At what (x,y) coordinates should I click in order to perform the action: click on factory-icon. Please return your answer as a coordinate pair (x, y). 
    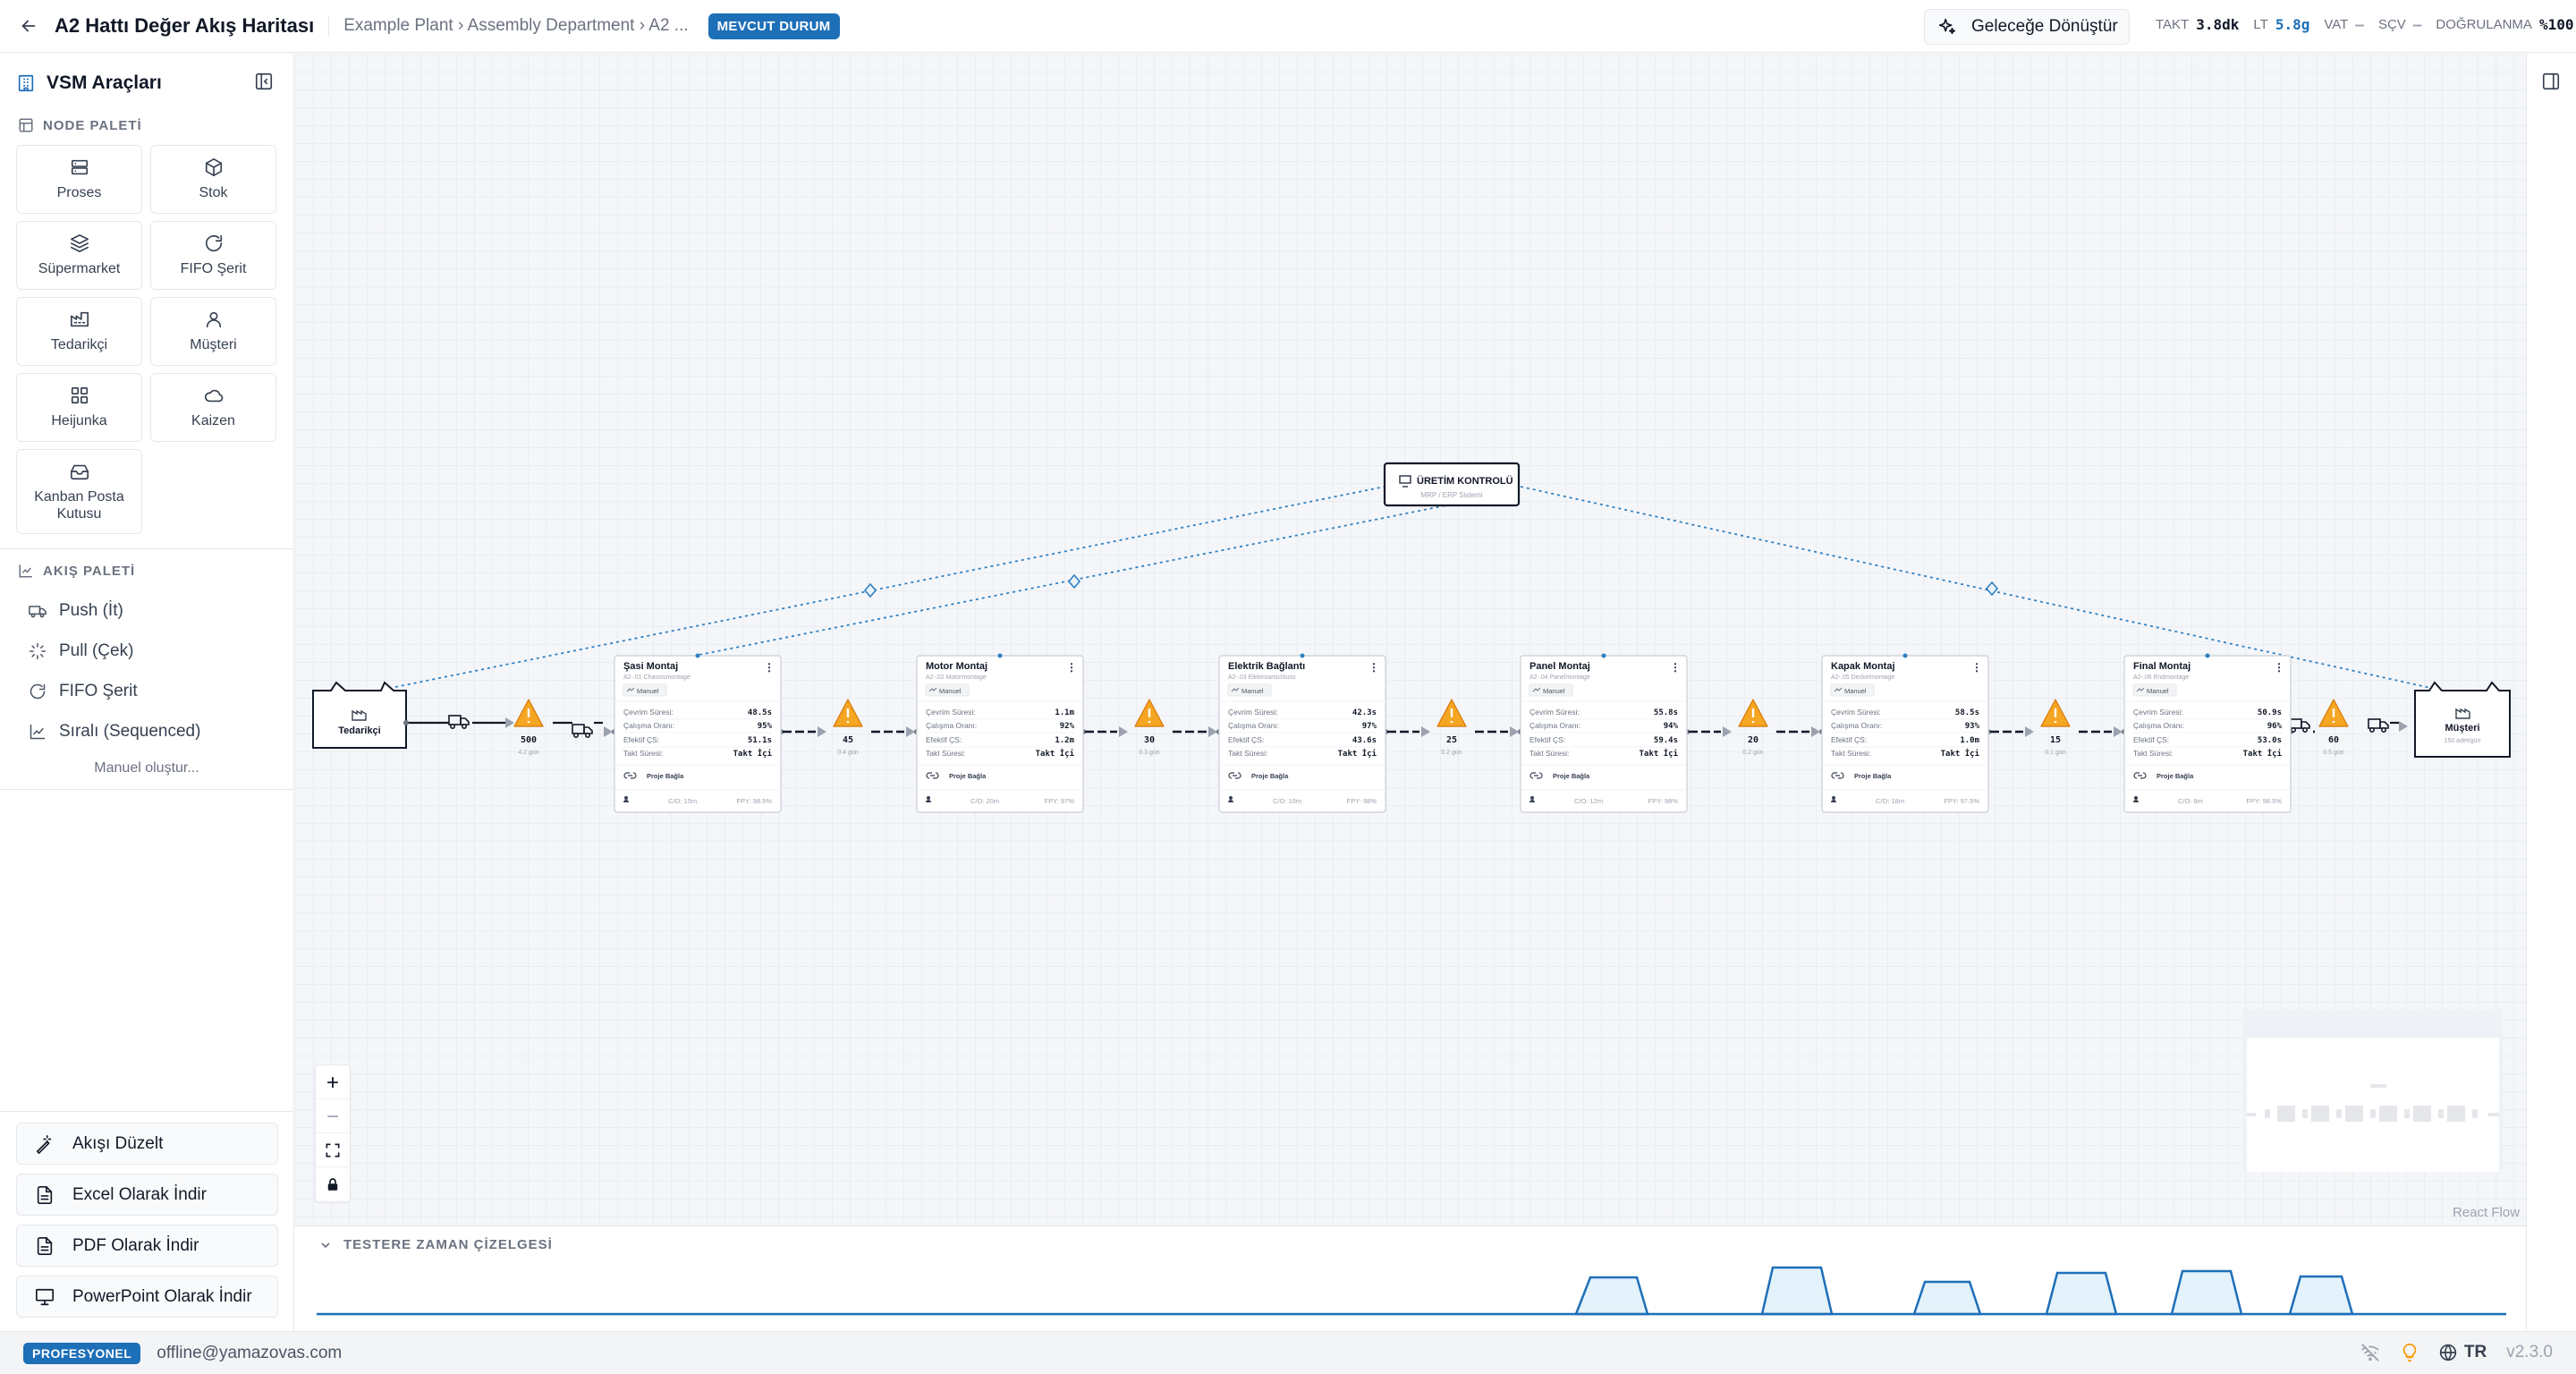
    Looking at the image, I should click on (79, 319).